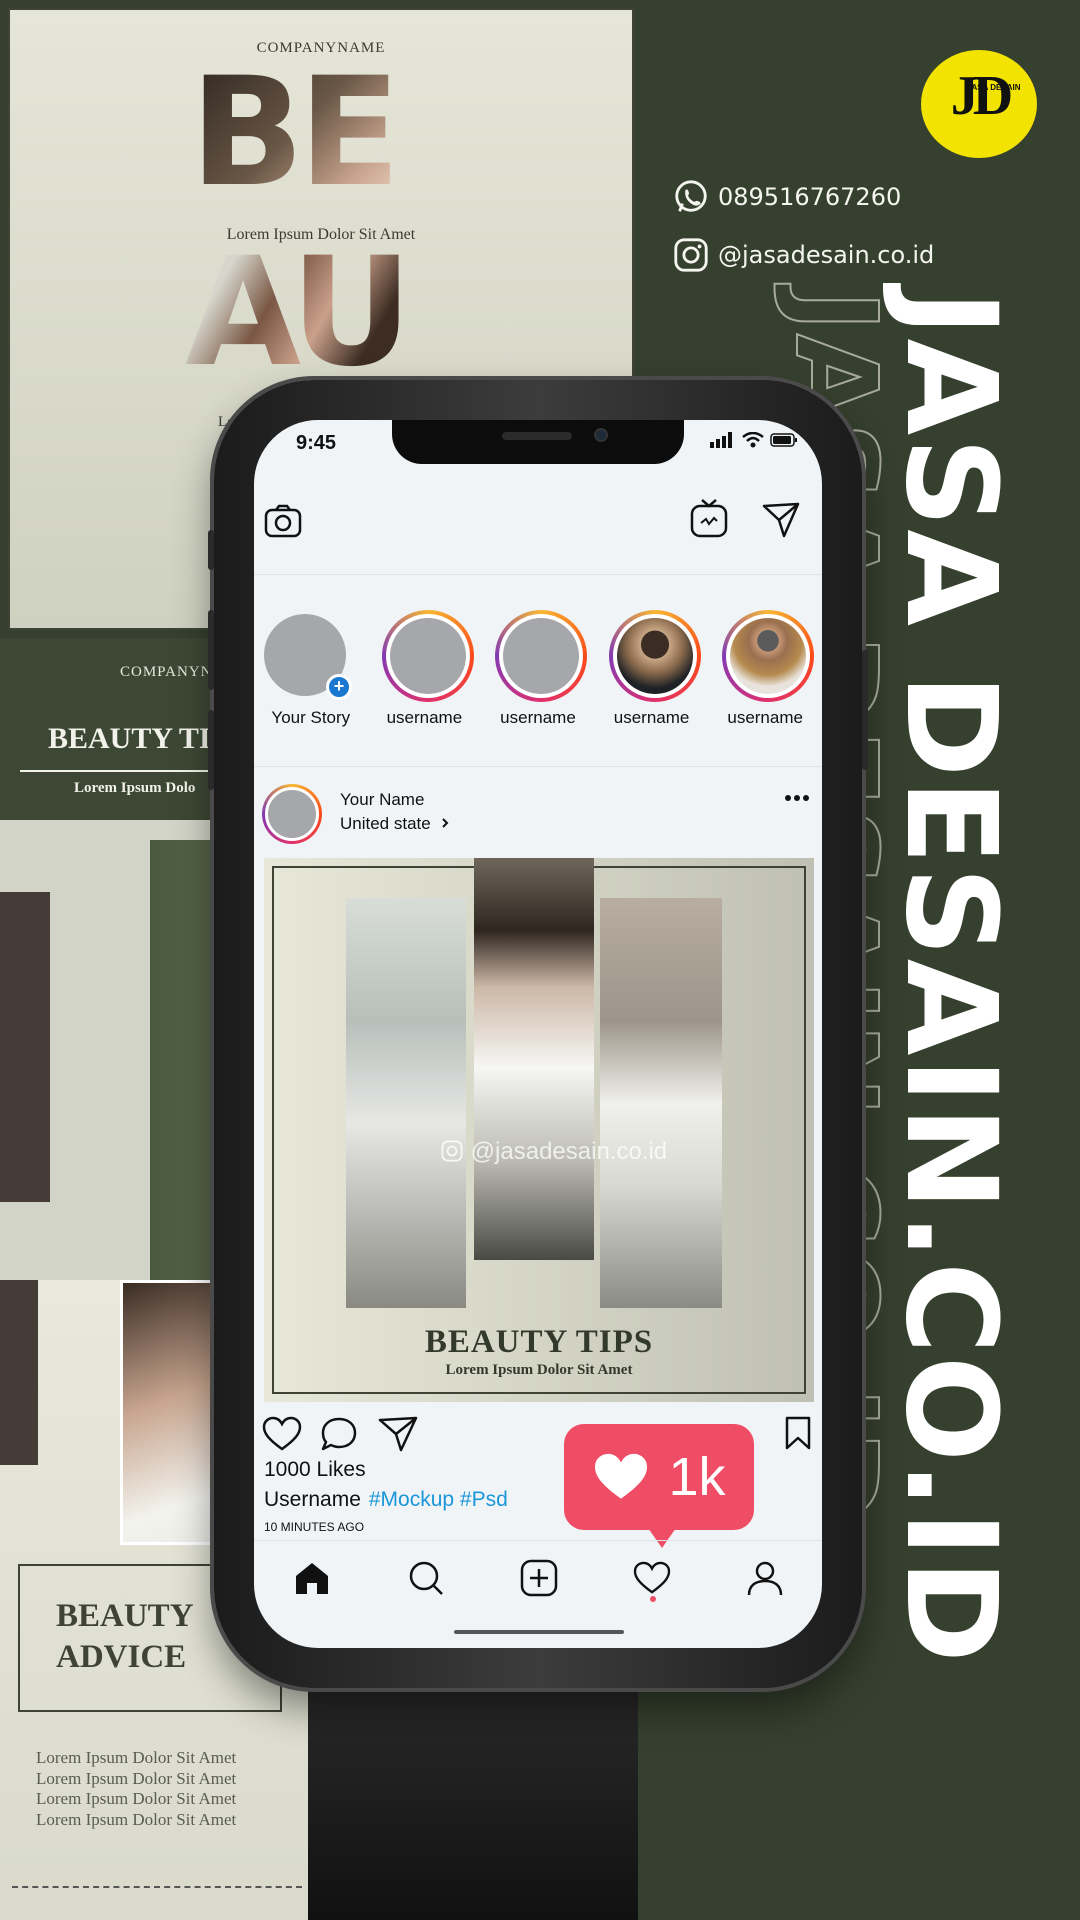 This screenshot has width=1080, height=1920. What do you see at coordinates (283, 521) in the screenshot?
I see `camera-icon` at bounding box center [283, 521].